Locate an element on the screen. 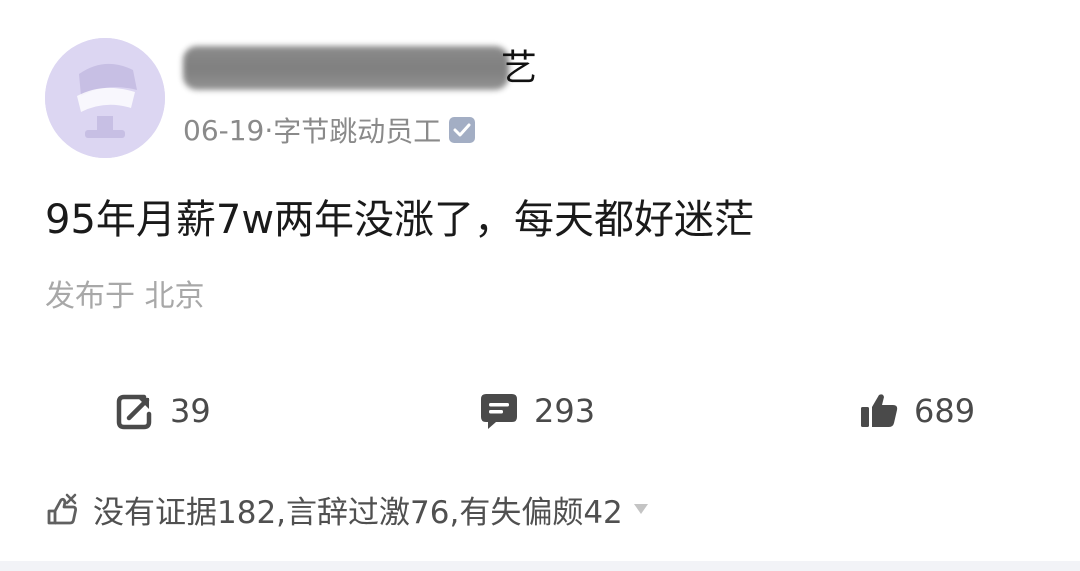 This screenshot has width=1080, height=571. author-name-tail: 艺 is located at coordinates (519, 68).